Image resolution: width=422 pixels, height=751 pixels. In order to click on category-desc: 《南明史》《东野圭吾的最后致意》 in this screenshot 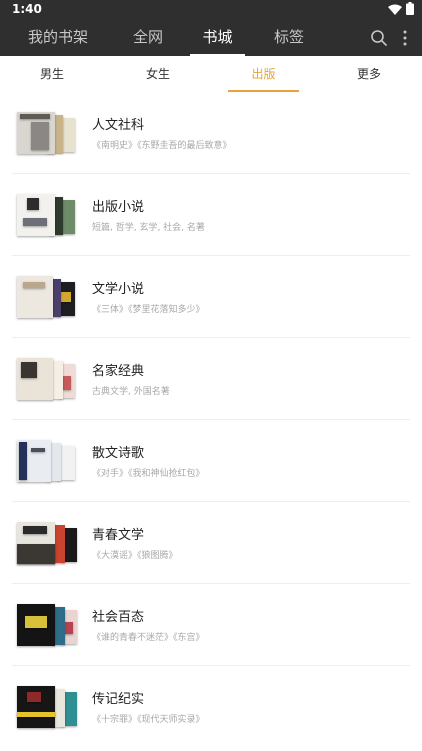, I will do `click(162, 146)`.